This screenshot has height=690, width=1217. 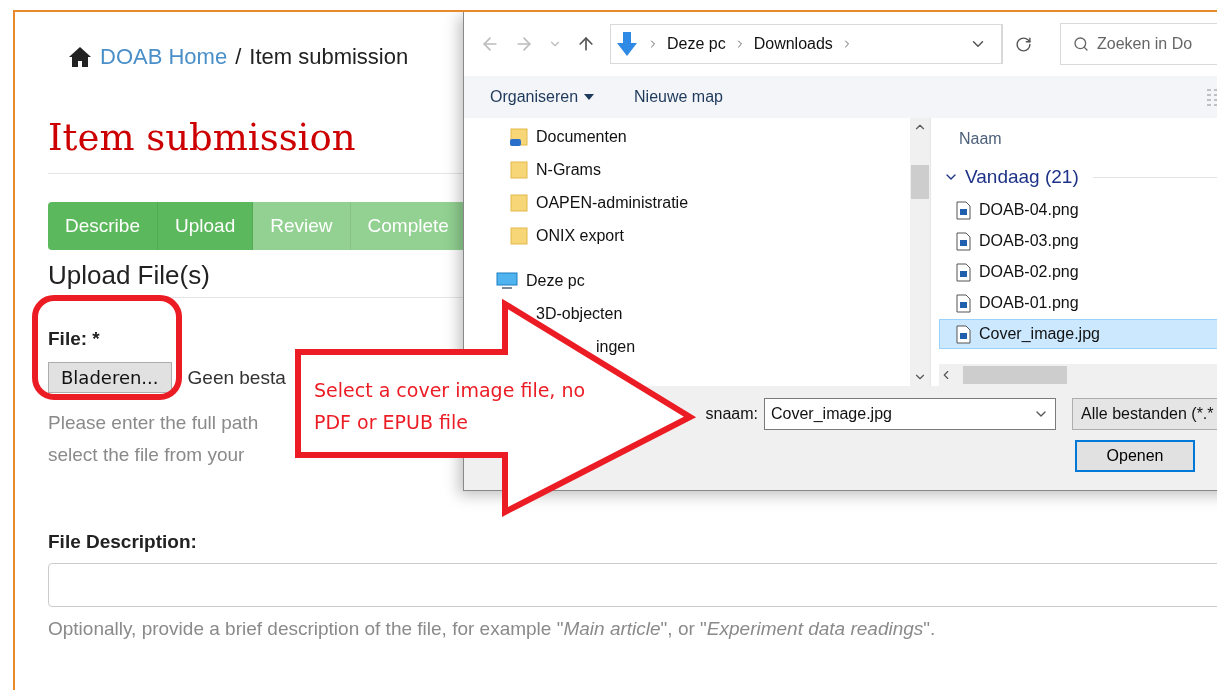 What do you see at coordinates (122, 542) in the screenshot?
I see `field-label: File Description:` at bounding box center [122, 542].